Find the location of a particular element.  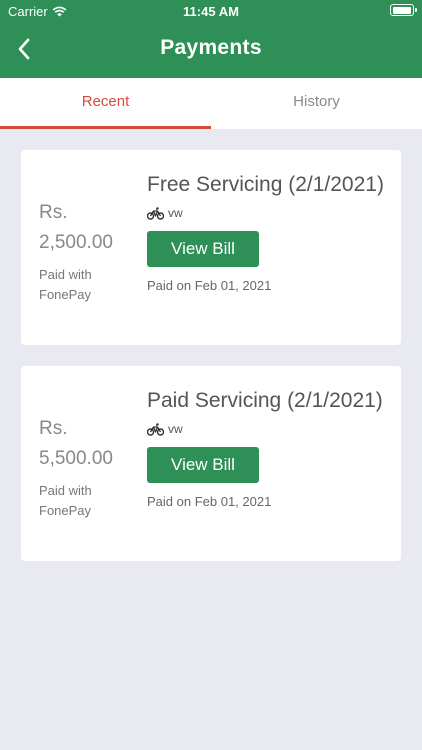

tab-history: History is located at coordinates (316, 103).